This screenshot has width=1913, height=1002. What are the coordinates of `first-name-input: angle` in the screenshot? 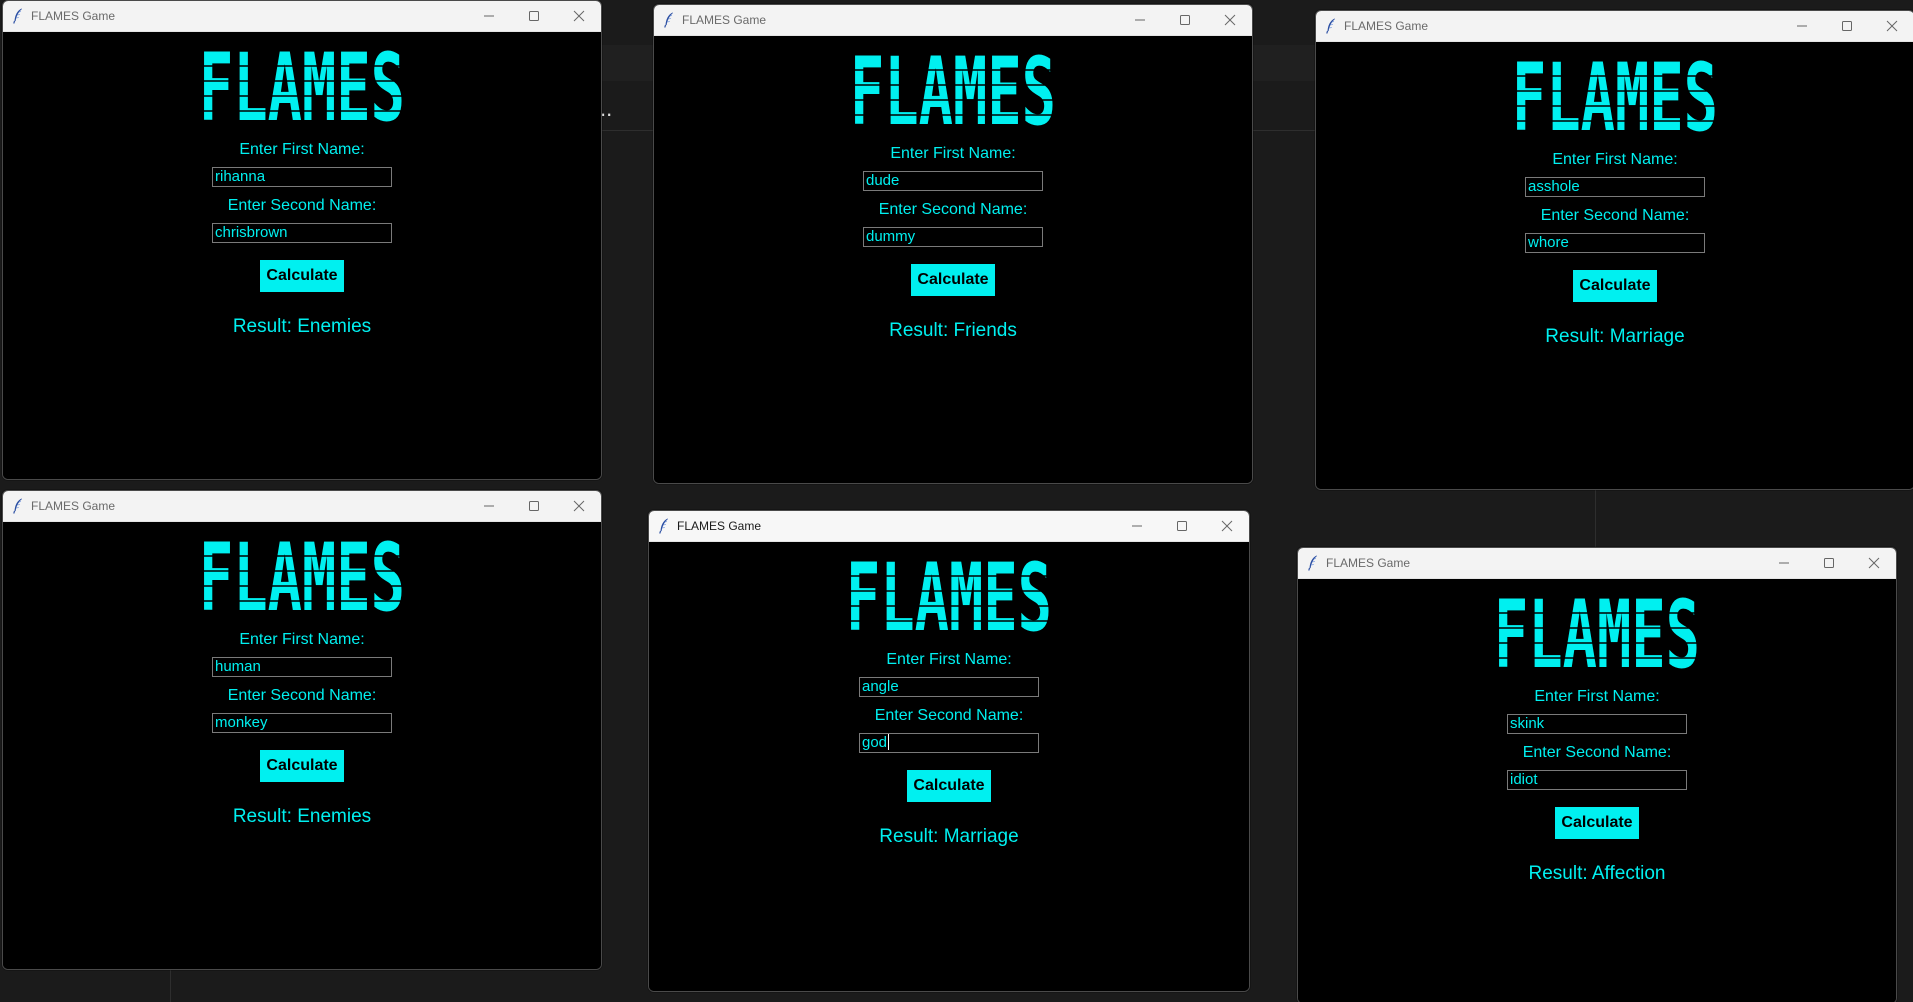 It's located at (949, 687).